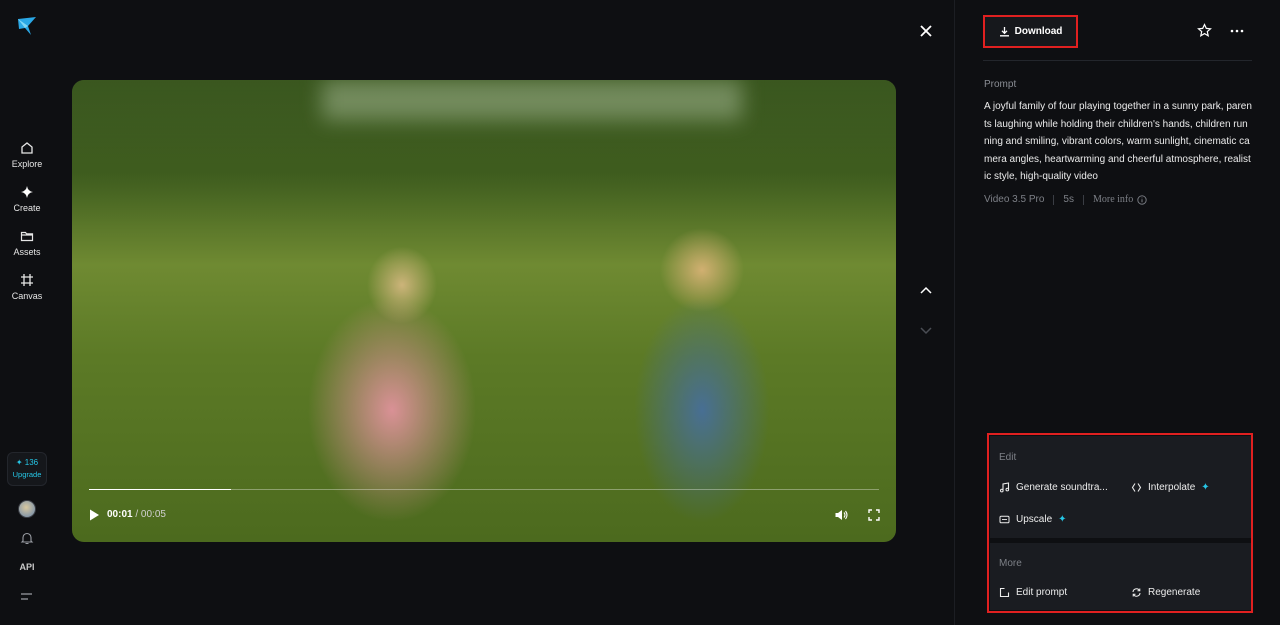 Image resolution: width=1280 pixels, height=625 pixels. What do you see at coordinates (150, 514) in the screenshot?
I see `total-time: / 00:05` at bounding box center [150, 514].